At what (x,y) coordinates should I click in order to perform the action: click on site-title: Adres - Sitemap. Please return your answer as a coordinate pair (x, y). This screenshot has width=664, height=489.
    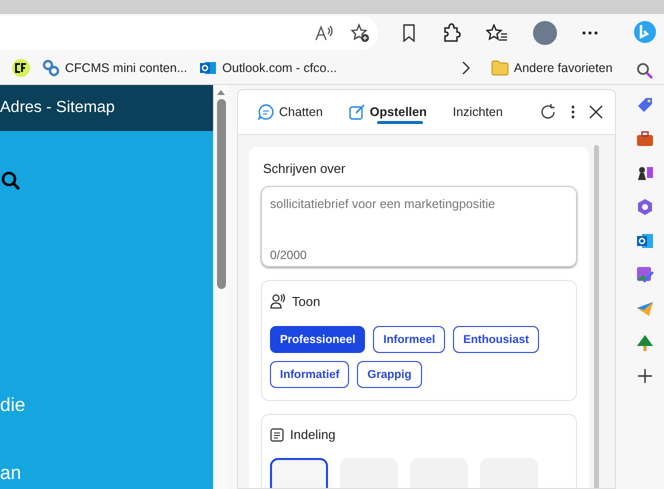
    Looking at the image, I should click on (57, 108).